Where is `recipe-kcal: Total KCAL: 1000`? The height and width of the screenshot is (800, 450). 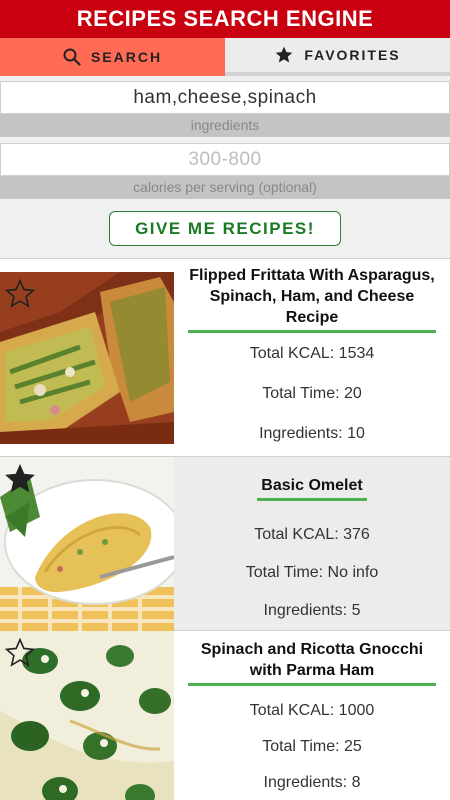
recipe-kcal: Total KCAL: 1000 is located at coordinates (312, 710).